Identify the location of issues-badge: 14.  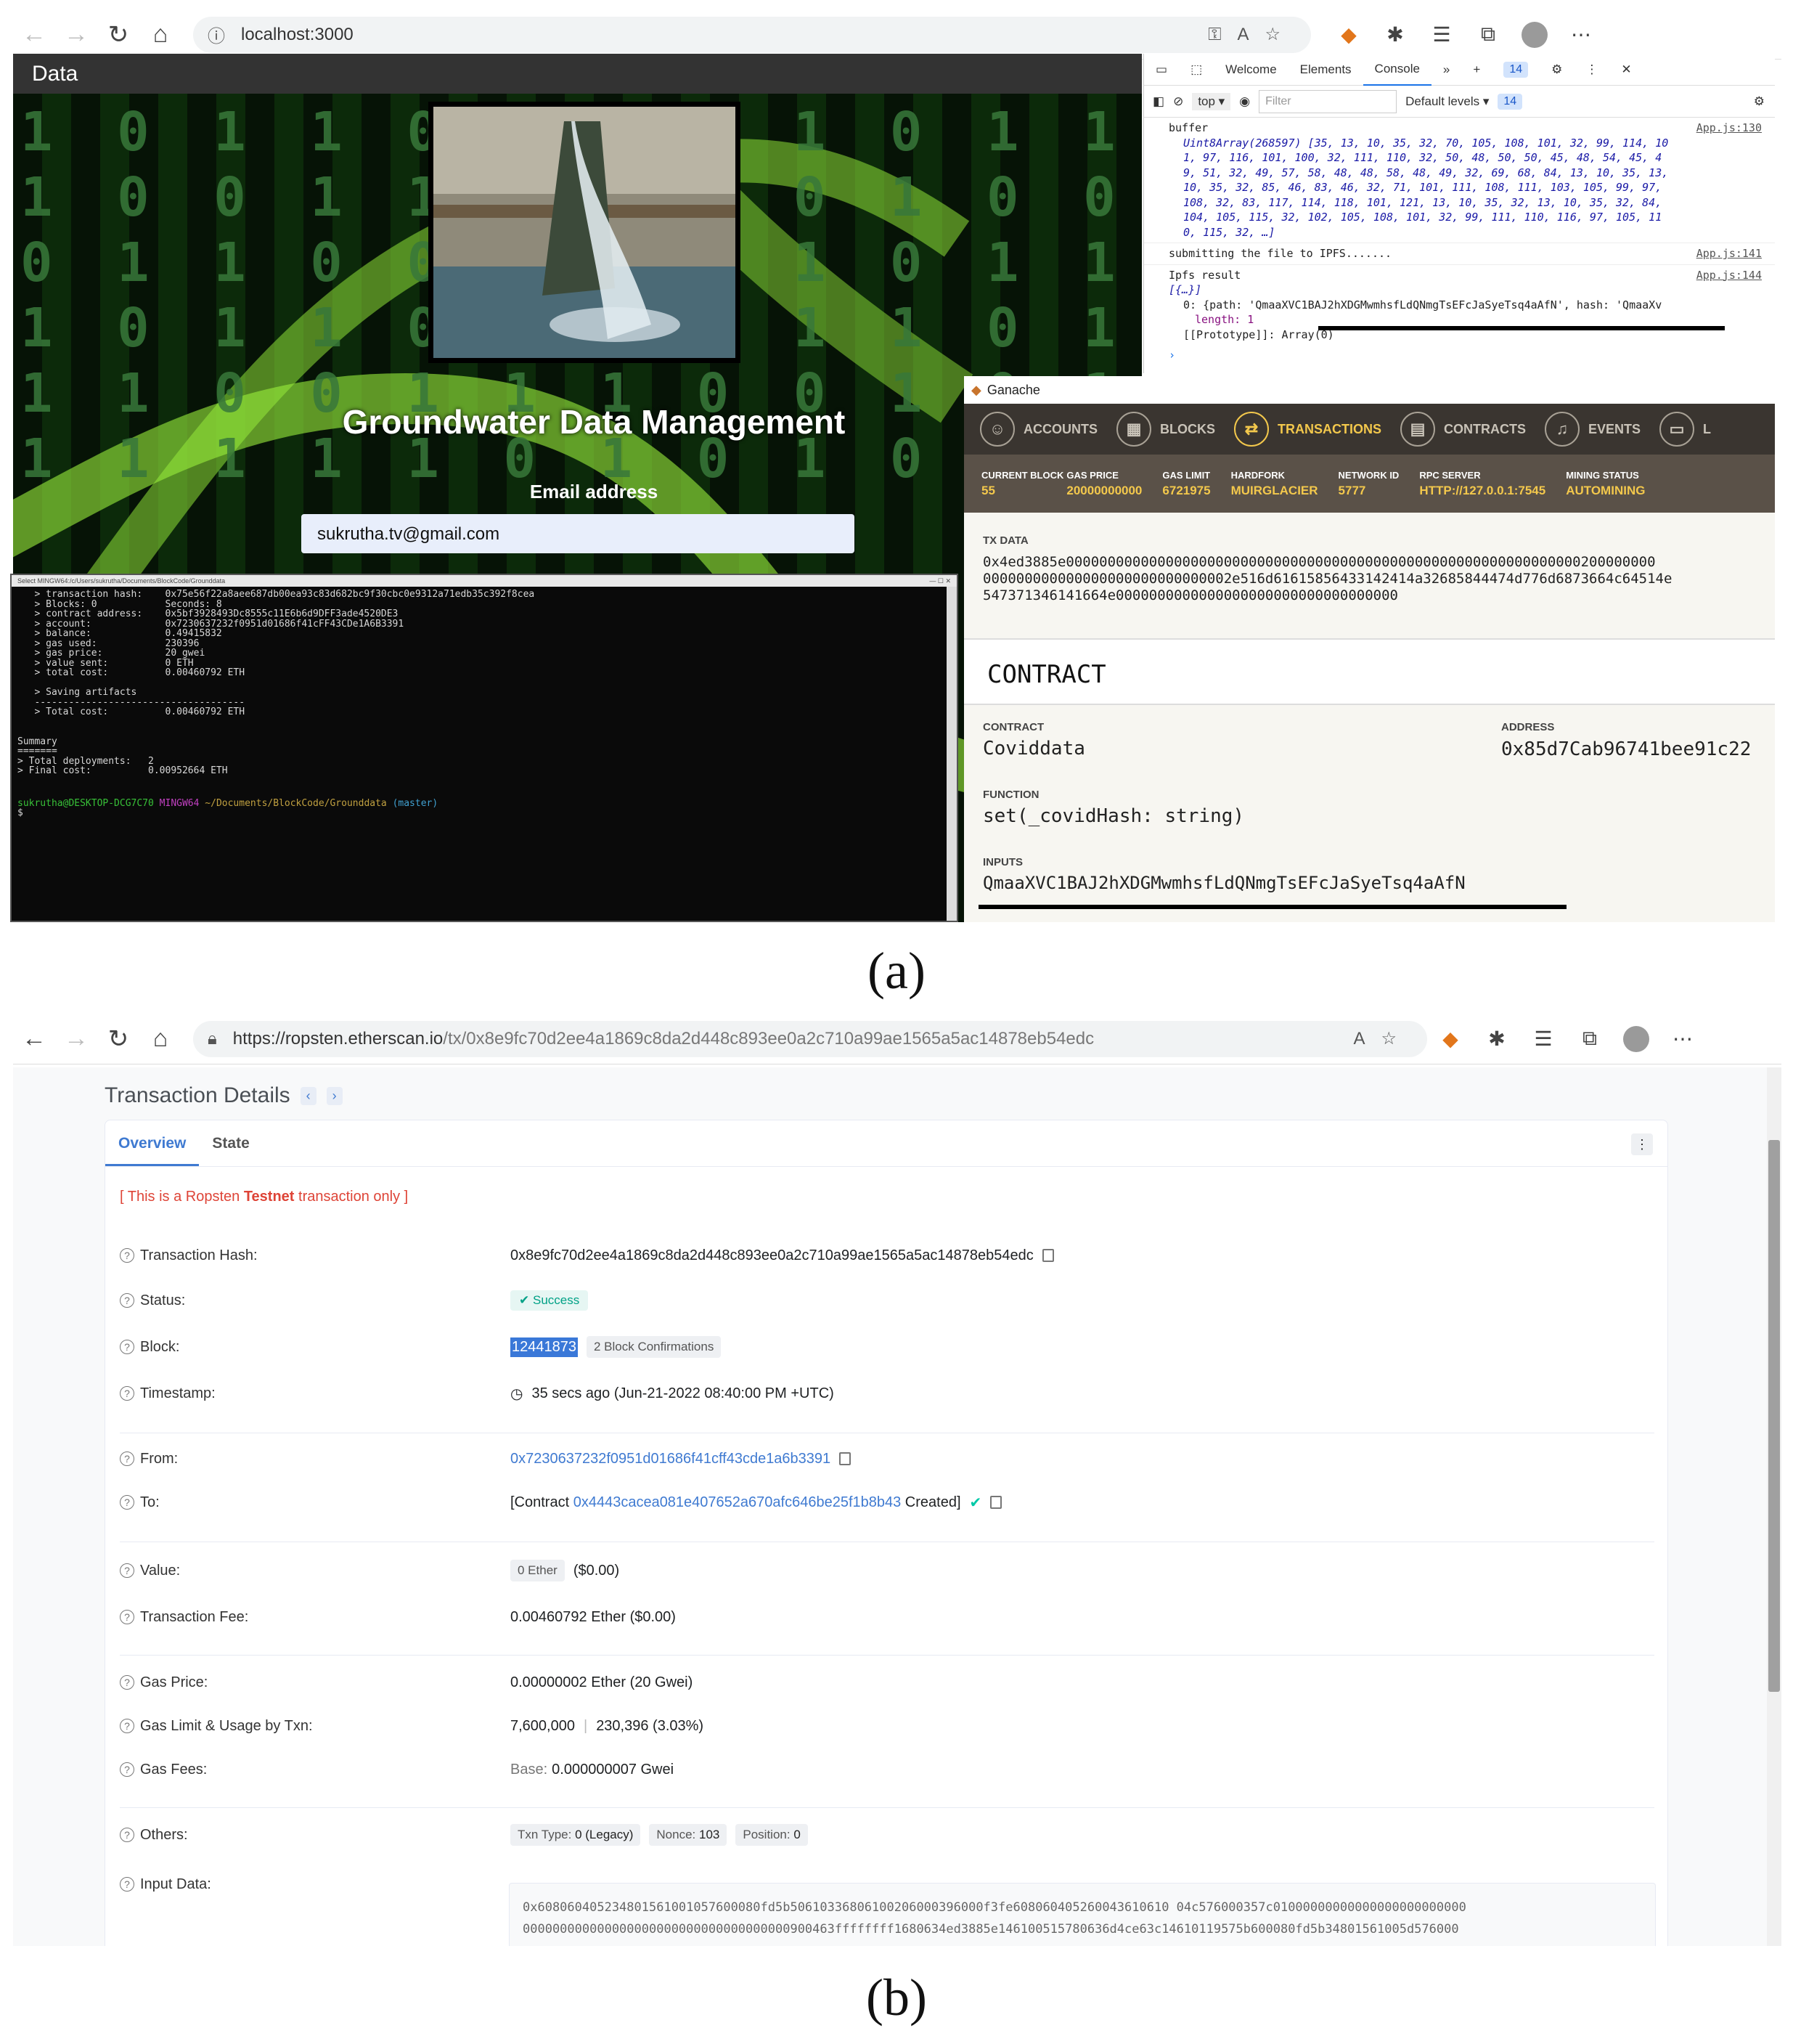
(1516, 69).